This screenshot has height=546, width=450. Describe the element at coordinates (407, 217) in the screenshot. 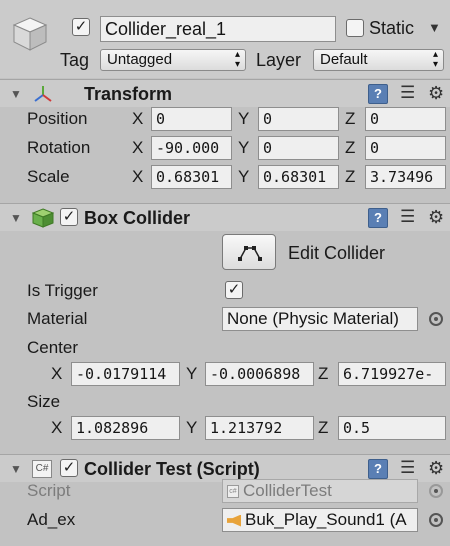

I see `box-collider-preset-icon: ☰` at that location.